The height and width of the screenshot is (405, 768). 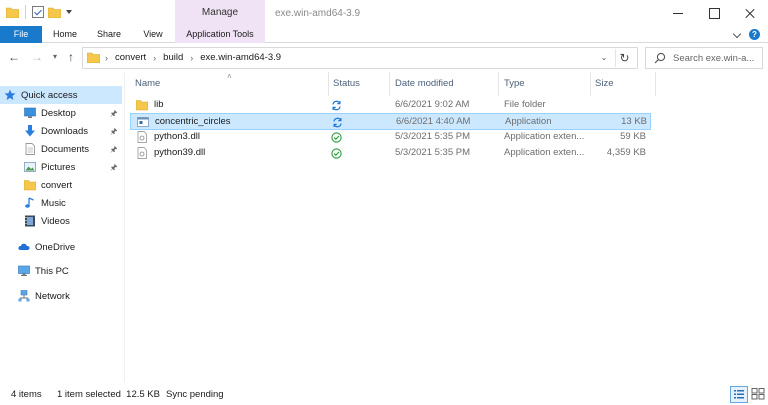 I want to click on address-history-chevron-icon: ⌄, so click(x=604, y=58).